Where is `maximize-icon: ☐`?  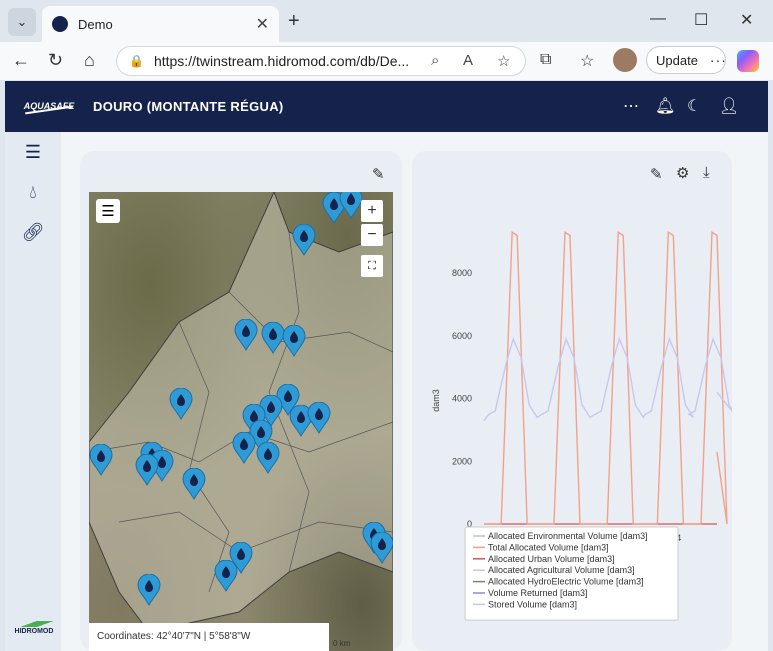
maximize-icon: ☐ is located at coordinates (701, 20).